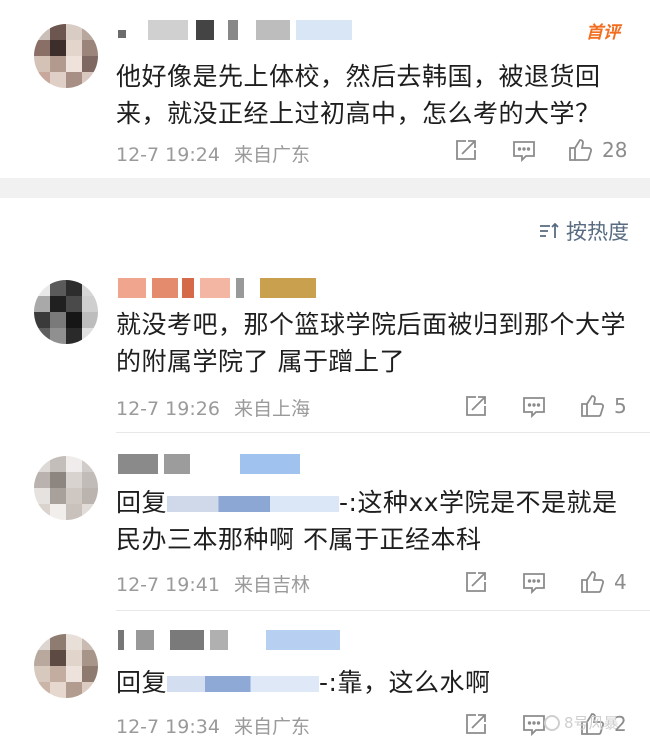 The width and height of the screenshot is (650, 748). I want to click on sort-button: 按热度, so click(583, 231).